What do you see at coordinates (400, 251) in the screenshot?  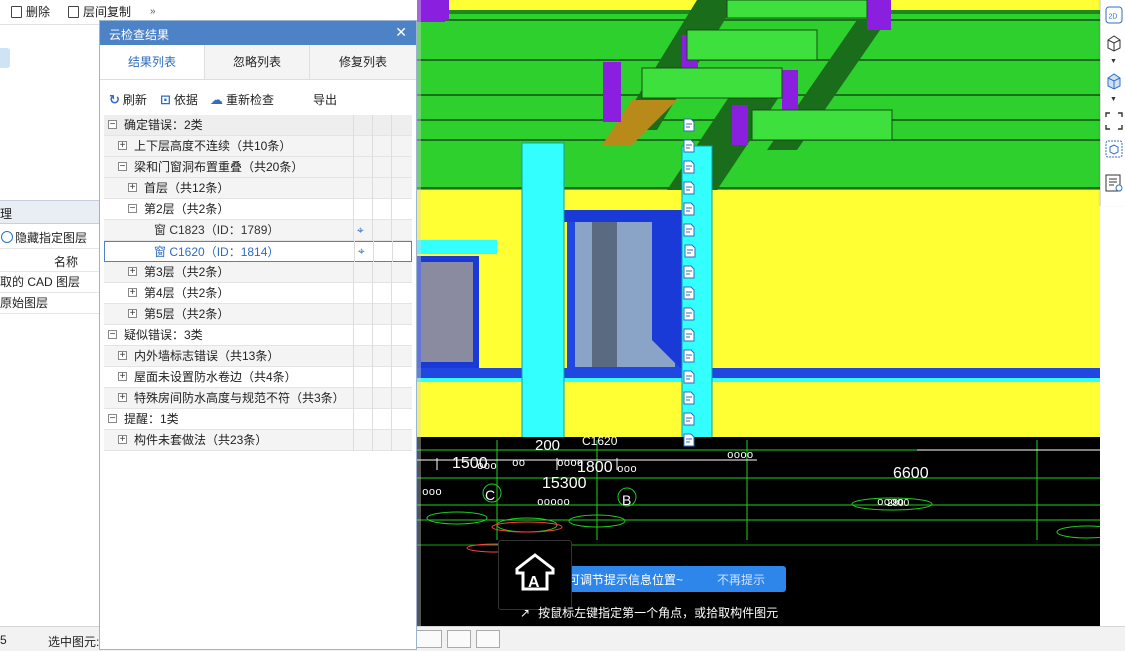 I see `tree-leaf-row-selected: 窗 C1620（ID：1814） ⌖` at bounding box center [400, 251].